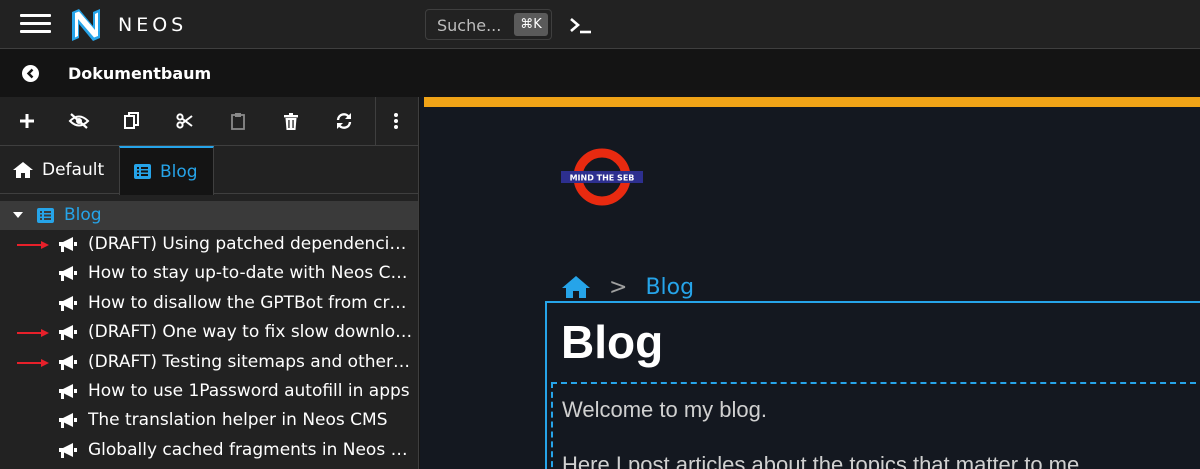 This screenshot has width=1200, height=469. Describe the element at coordinates (83, 215) in the screenshot. I see `tree-root-label: Blog` at that location.